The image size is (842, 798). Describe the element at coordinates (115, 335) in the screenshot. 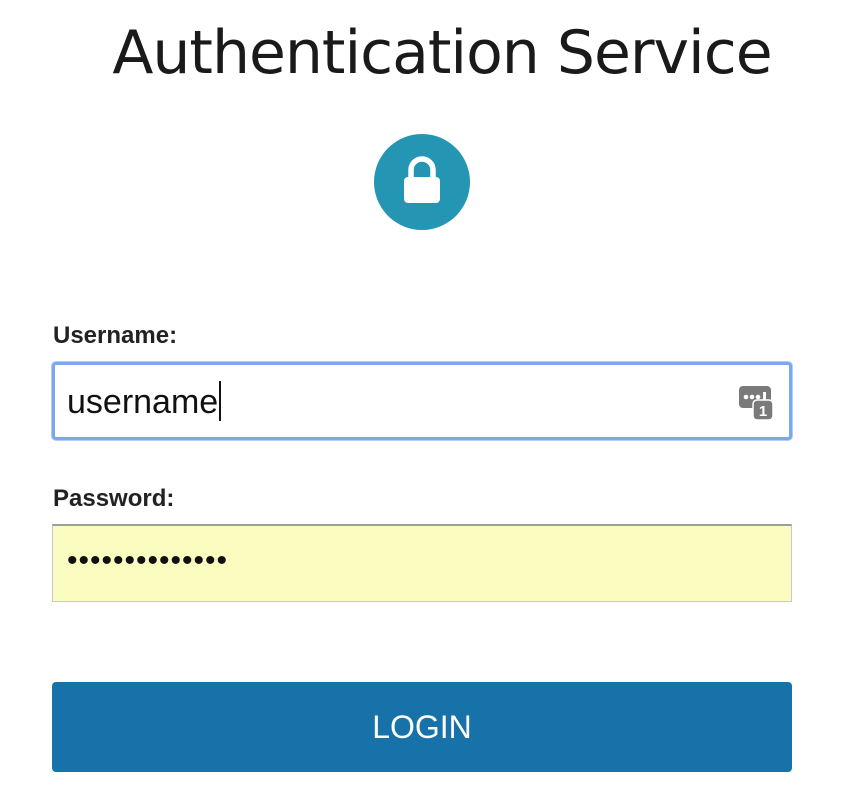

I see `username-label: Username:` at that location.